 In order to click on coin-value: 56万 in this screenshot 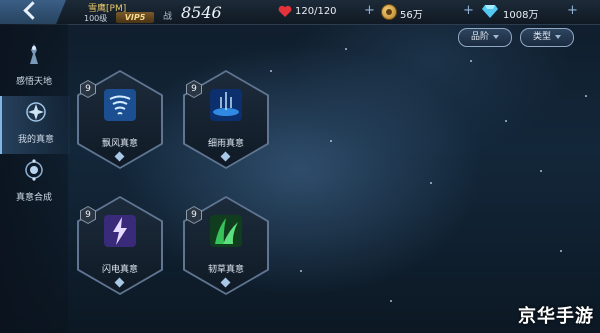, I will do `click(411, 15)`.